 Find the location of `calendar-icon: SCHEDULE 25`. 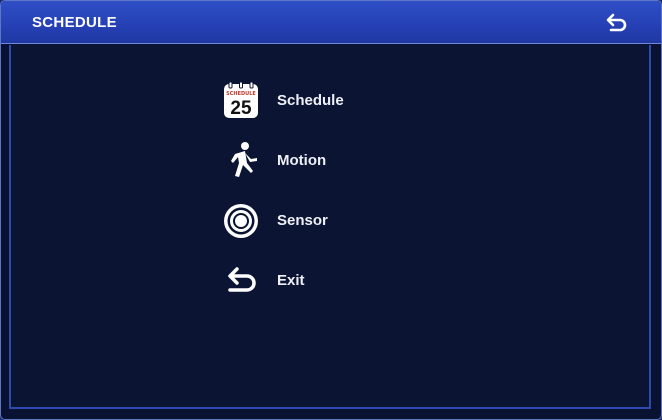

calendar-icon: SCHEDULE 25 is located at coordinates (241, 101).